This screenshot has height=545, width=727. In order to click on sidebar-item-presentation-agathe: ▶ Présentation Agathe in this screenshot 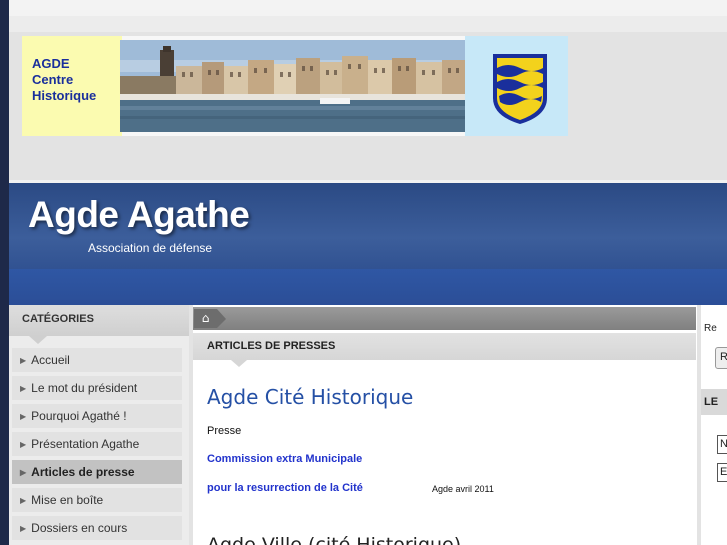, I will do `click(97, 444)`.